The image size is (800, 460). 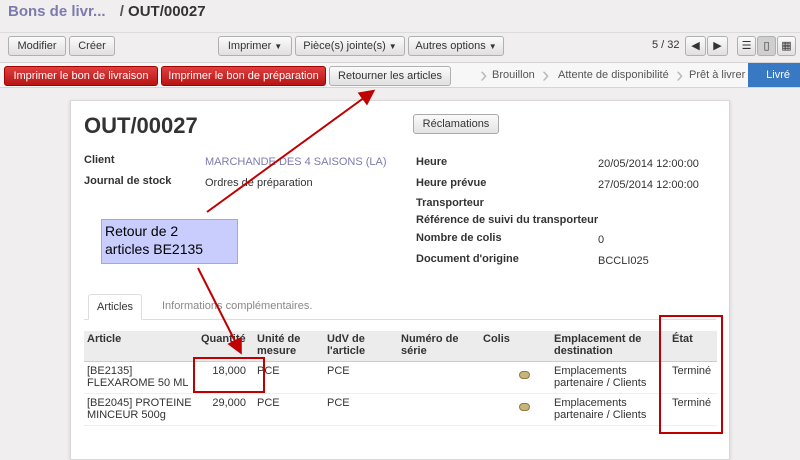 I want to click on journal-value: Ordres de préparation, so click(x=259, y=183).